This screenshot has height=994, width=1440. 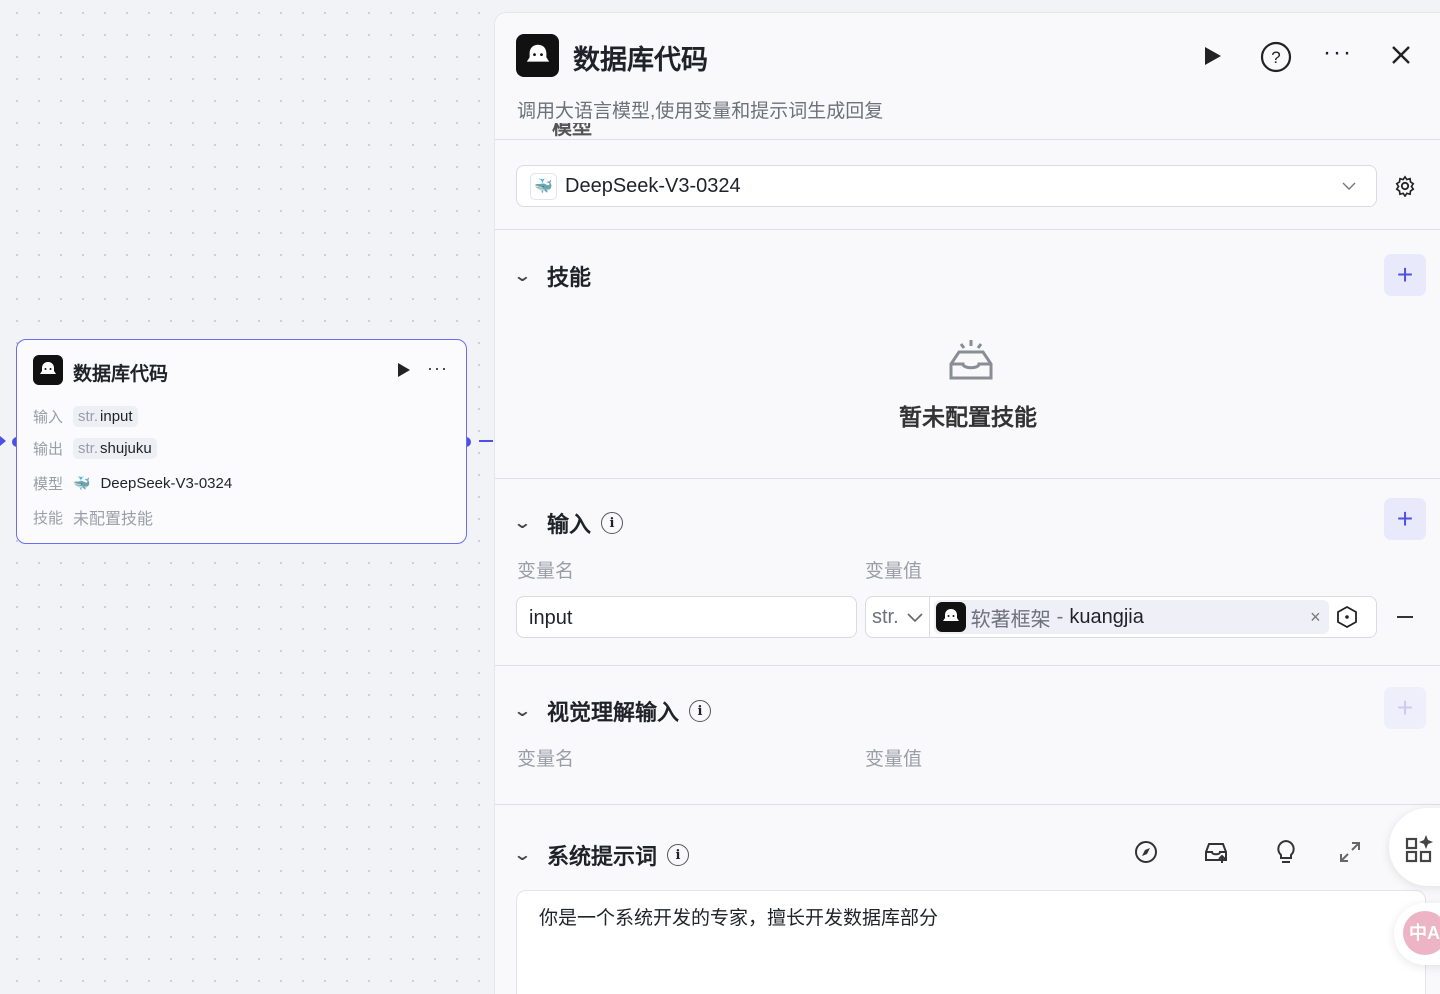 I want to click on model-select: 🐳 DeepSeek-V3-0324, so click(x=946, y=186).